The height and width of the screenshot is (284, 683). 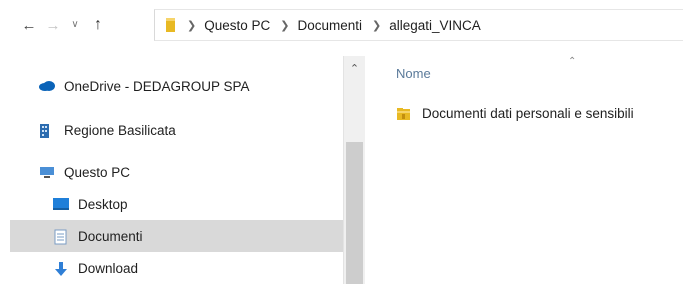 I want to click on sidebar-scrollbar: ⌃, so click(x=354, y=170).